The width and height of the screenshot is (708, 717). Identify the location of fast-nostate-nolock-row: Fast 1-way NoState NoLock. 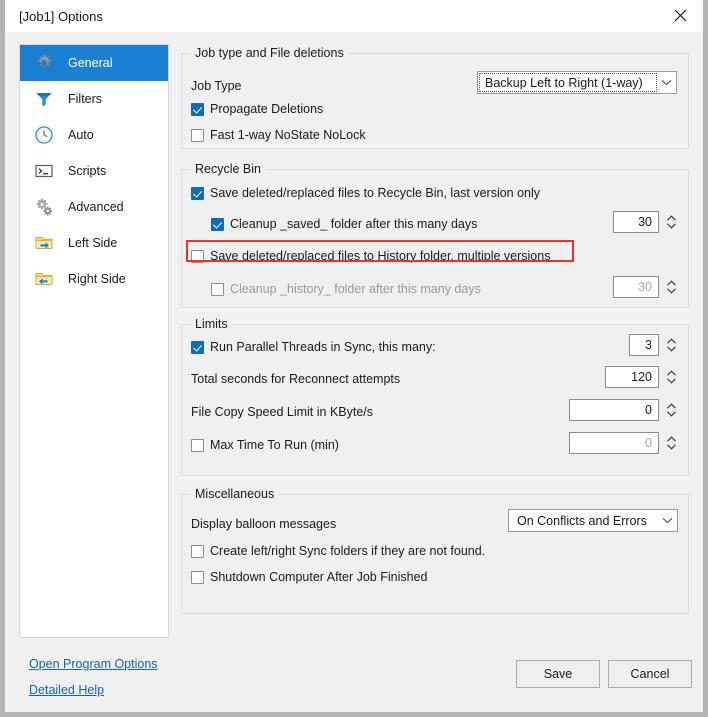
(278, 135).